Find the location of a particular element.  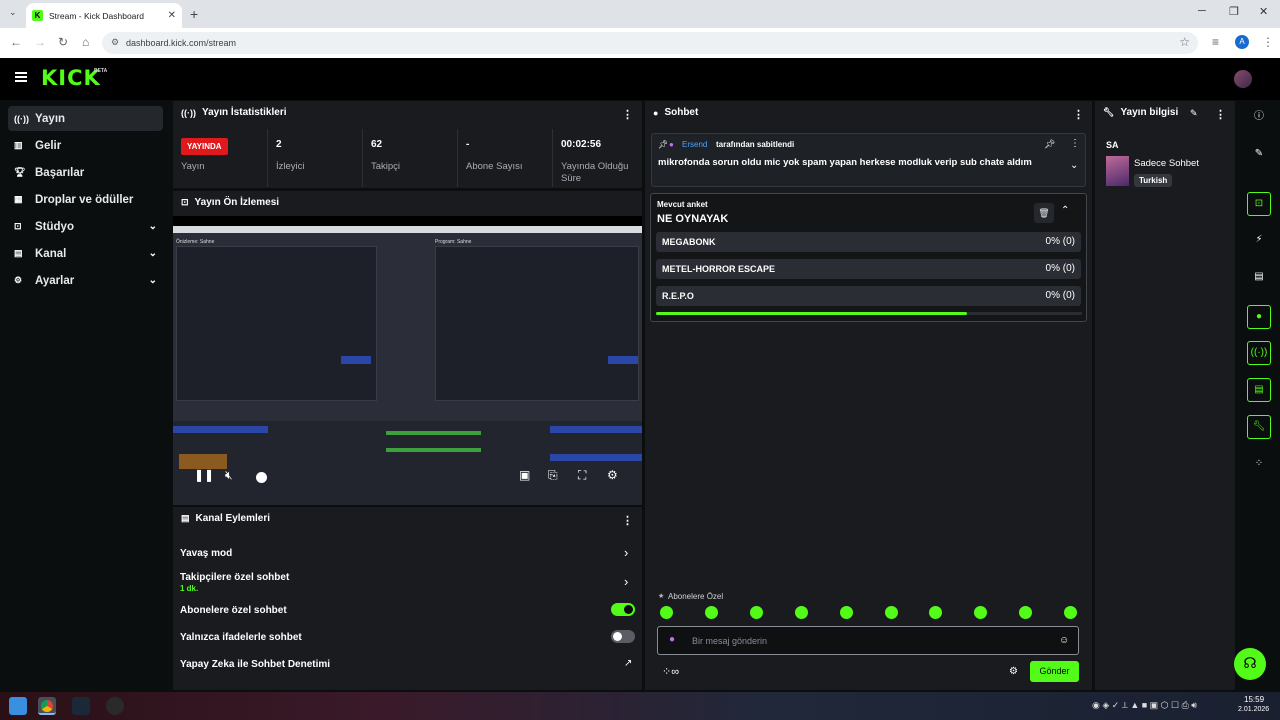

delete-poll-icon: 🗑︎ is located at coordinates (1044, 213).